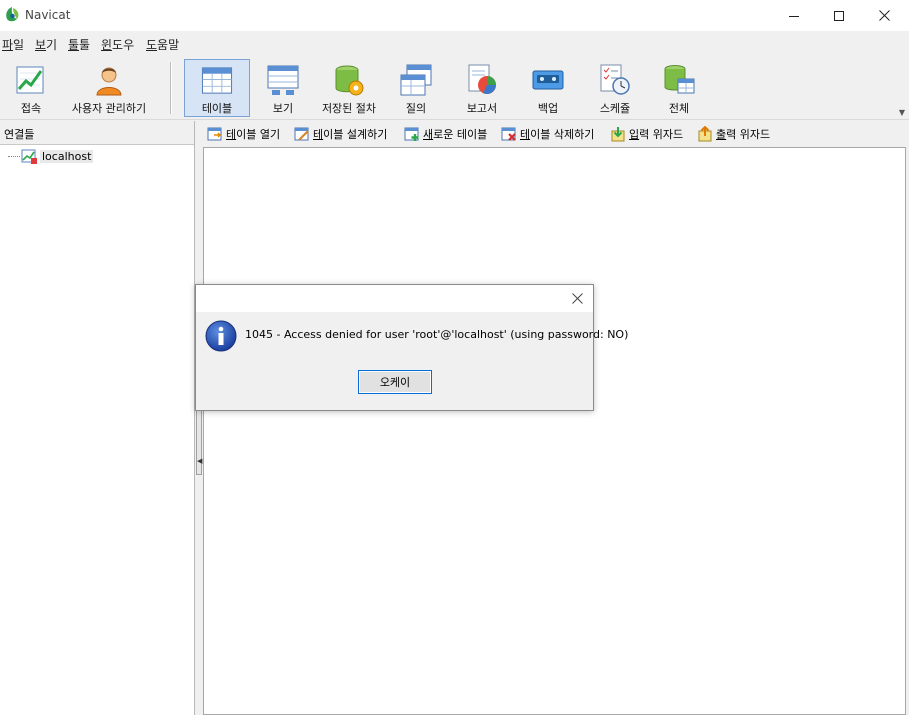 This screenshot has width=909, height=715. Describe the element at coordinates (679, 108) in the screenshot. I see `toolbar-all-label: 전체` at that location.